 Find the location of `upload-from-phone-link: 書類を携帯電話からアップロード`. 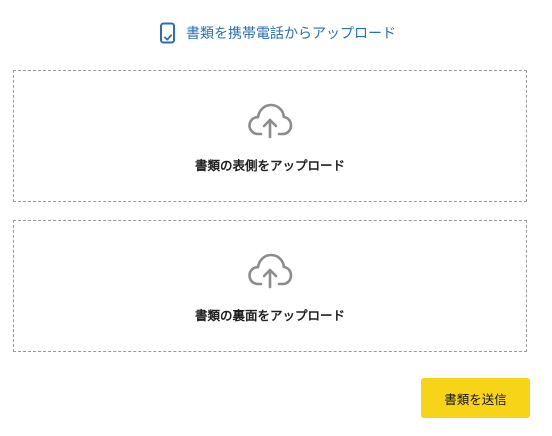

upload-from-phone-link: 書類を携帯電話からアップロード is located at coordinates (277, 33).